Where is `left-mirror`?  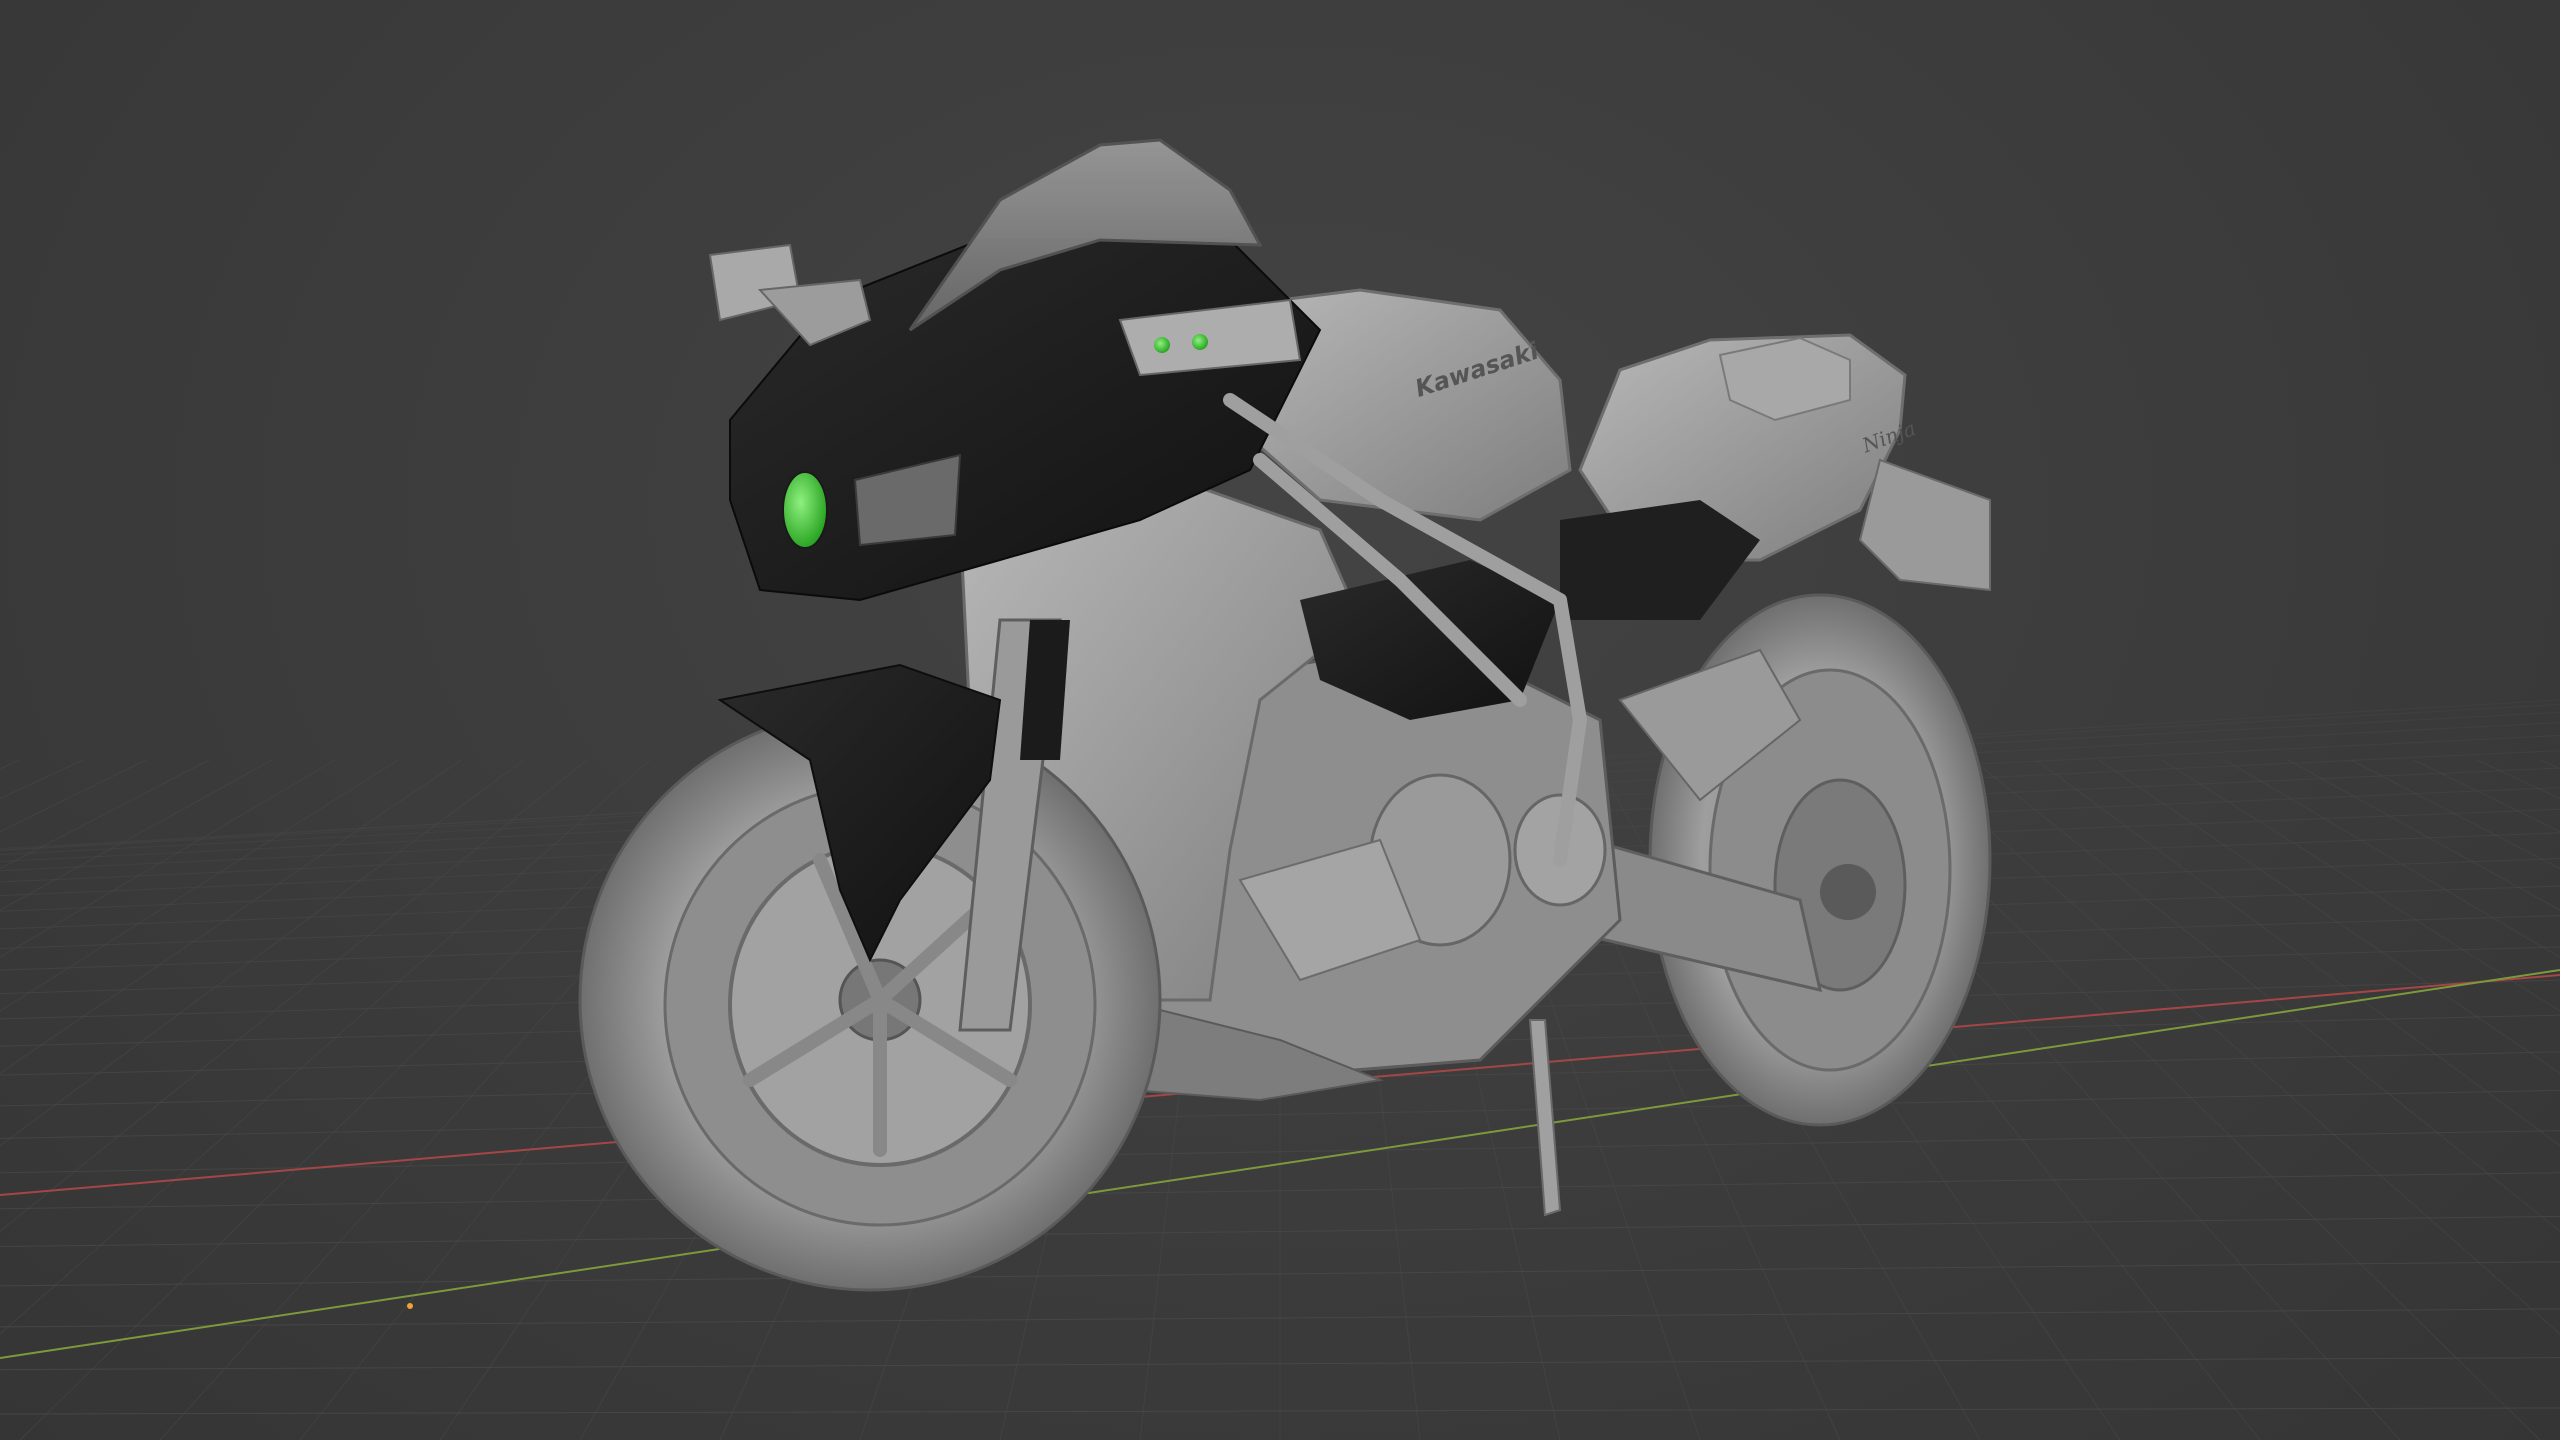
left-mirror is located at coordinates (790, 295).